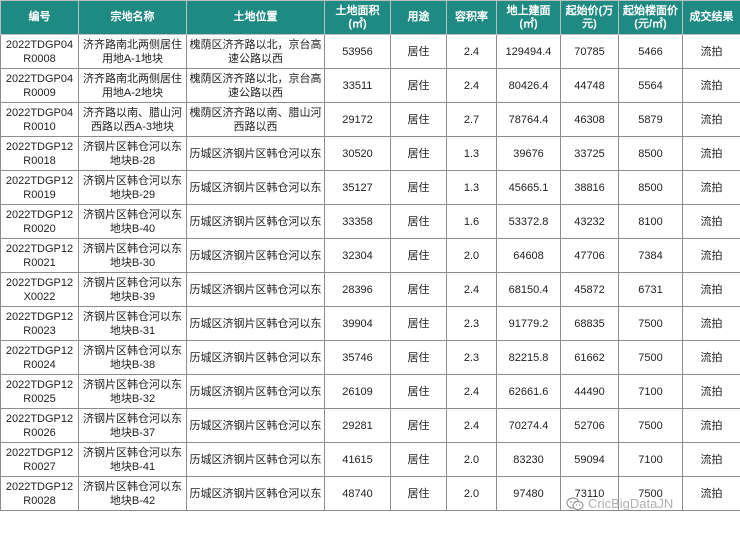 The width and height of the screenshot is (740, 539). I want to click on start-floor-price-cell: 7100, so click(650, 459).